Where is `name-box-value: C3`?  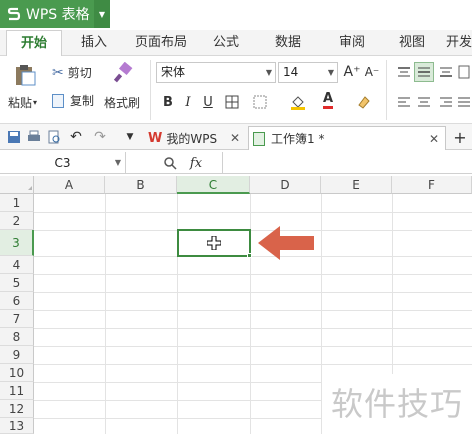
name-box-value: C3 is located at coordinates (62, 163).